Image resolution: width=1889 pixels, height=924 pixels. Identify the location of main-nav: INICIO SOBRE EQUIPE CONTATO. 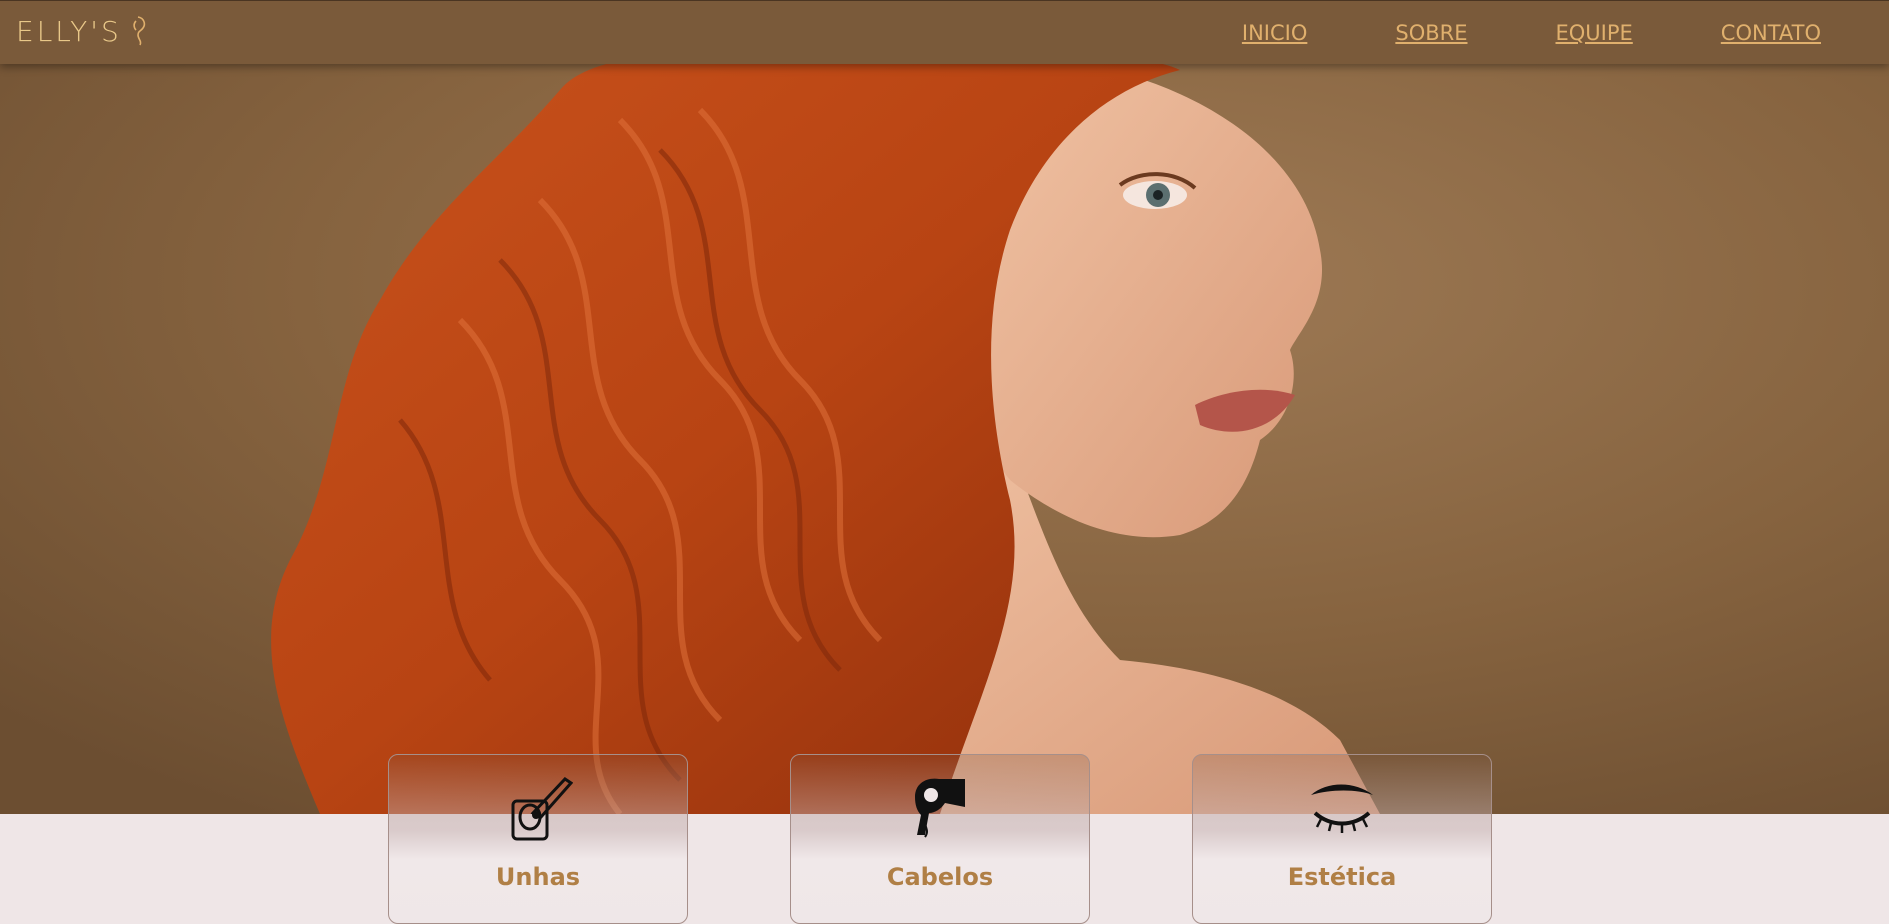
(1531, 33).